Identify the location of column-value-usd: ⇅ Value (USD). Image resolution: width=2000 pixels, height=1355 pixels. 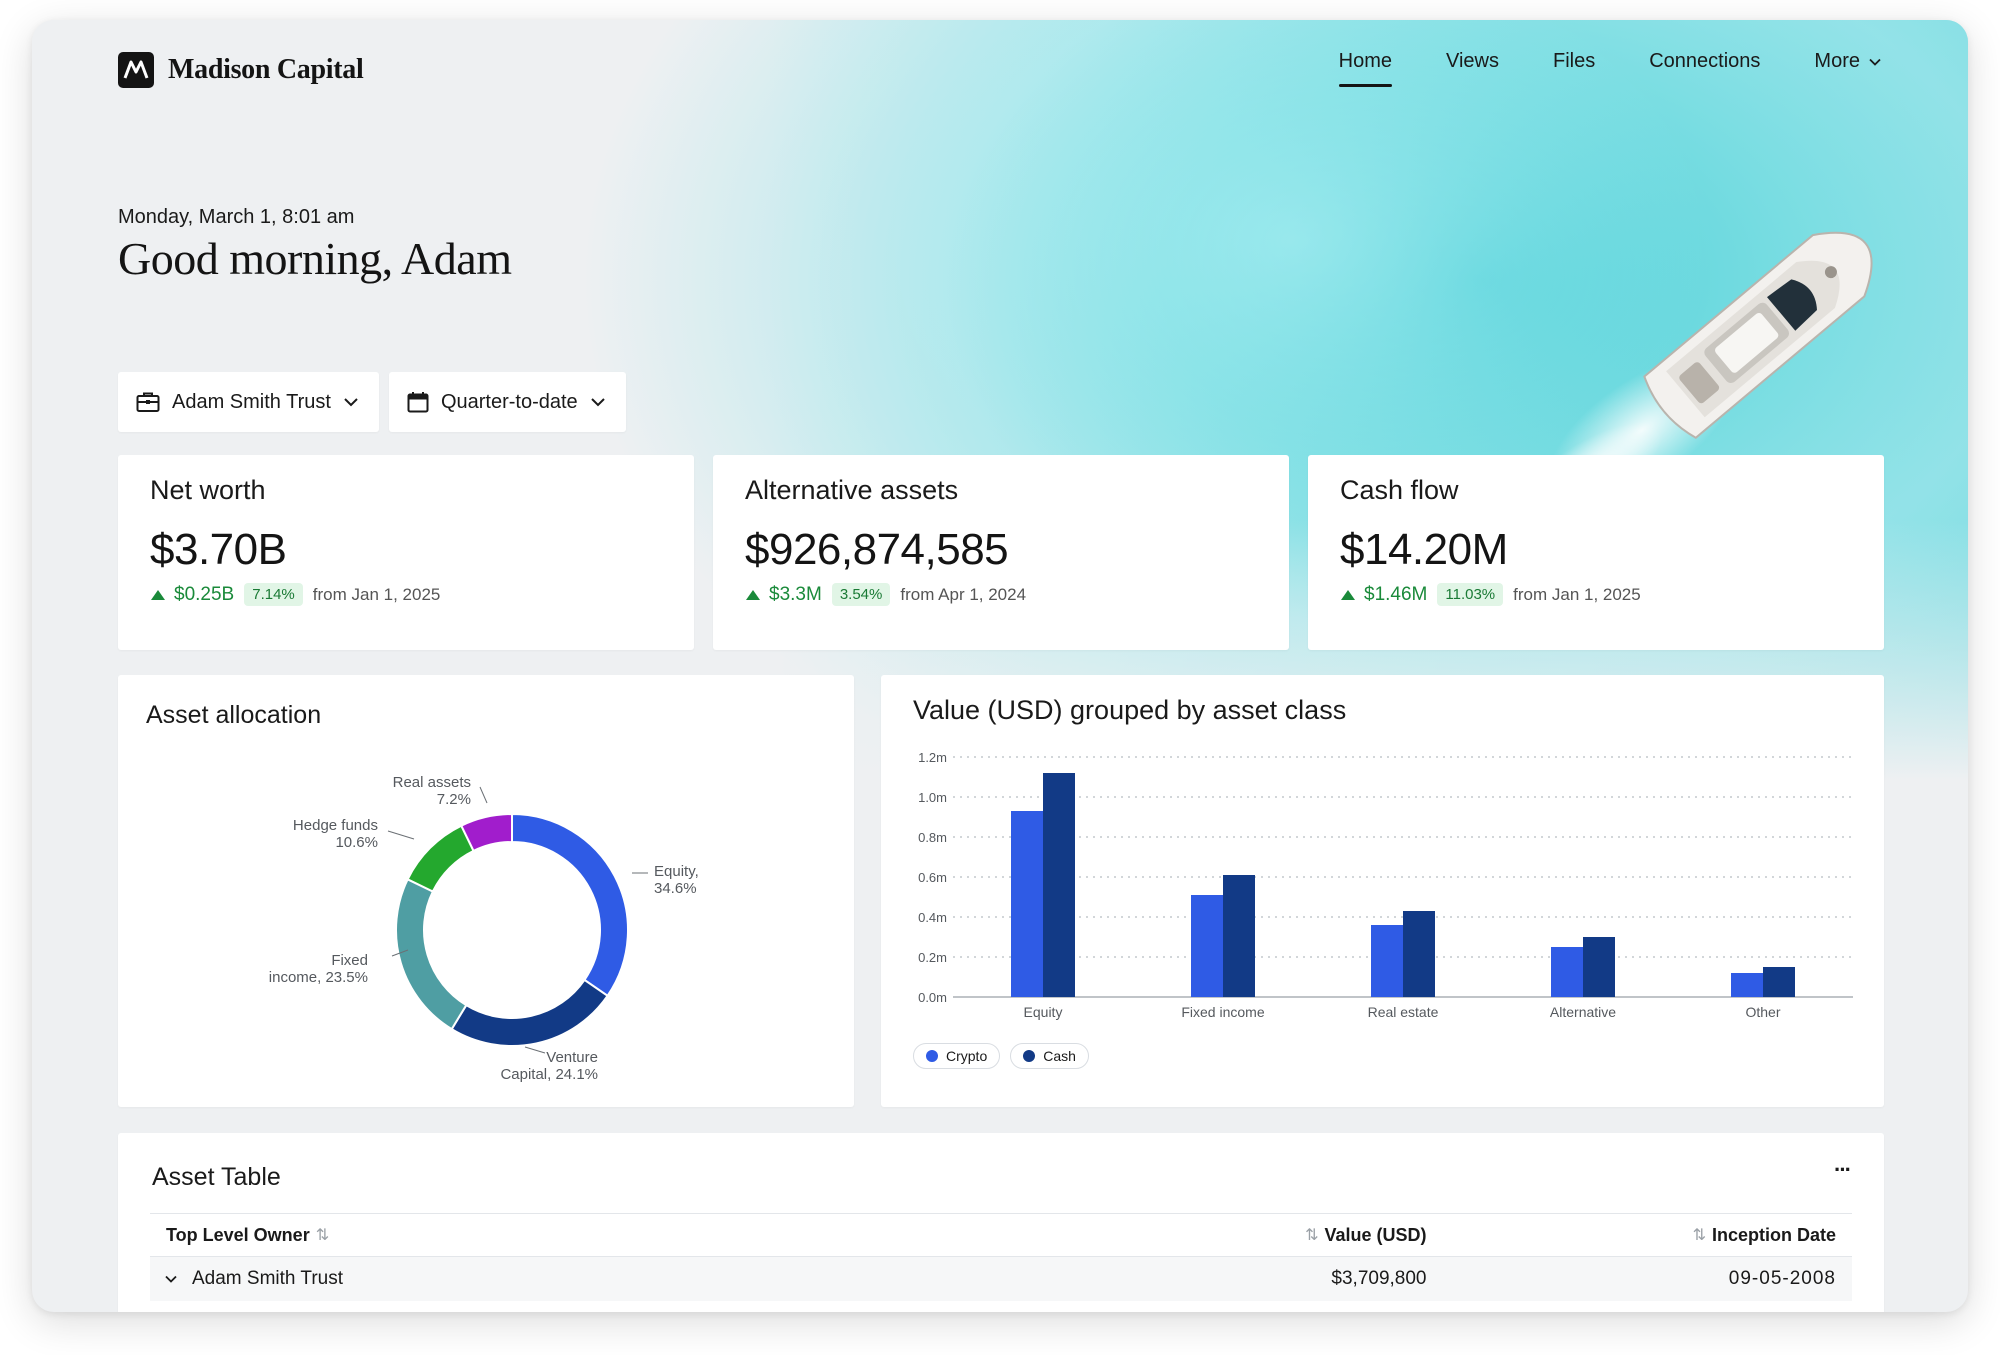
(1213, 1235).